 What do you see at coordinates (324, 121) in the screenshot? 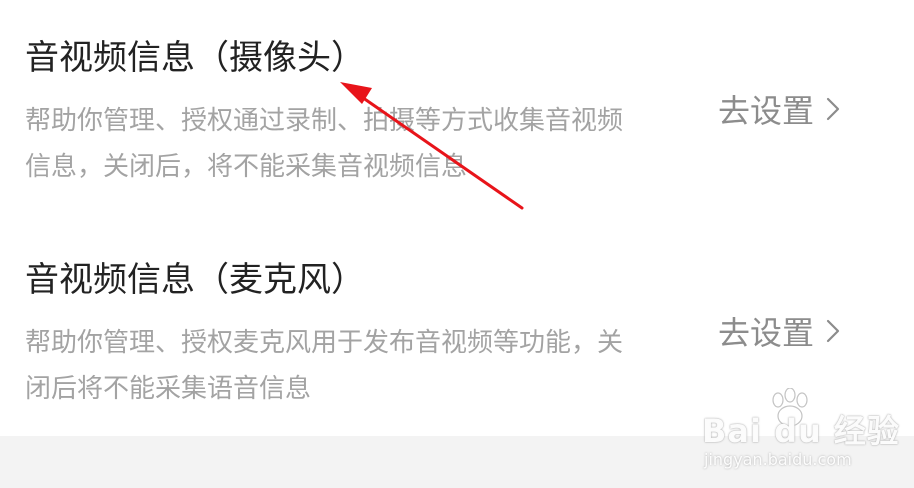
I see `description-line: 帮助你管理、授权通过录制、拍摄等方式收集音视频` at bounding box center [324, 121].